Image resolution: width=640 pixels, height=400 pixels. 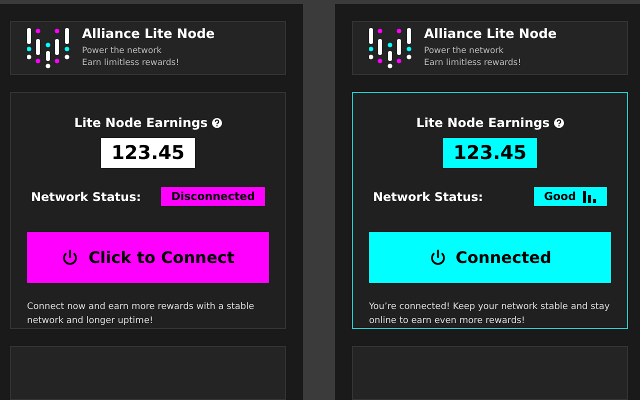 I want to click on info-text: You’re connected! Keep your network stable and stay online to earn even more rewards!, so click(x=490, y=314).